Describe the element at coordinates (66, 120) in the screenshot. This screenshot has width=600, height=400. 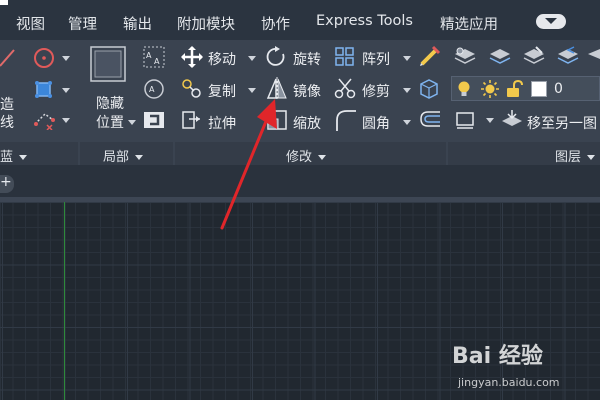
I see `hatch-dropdown-arrow` at that location.